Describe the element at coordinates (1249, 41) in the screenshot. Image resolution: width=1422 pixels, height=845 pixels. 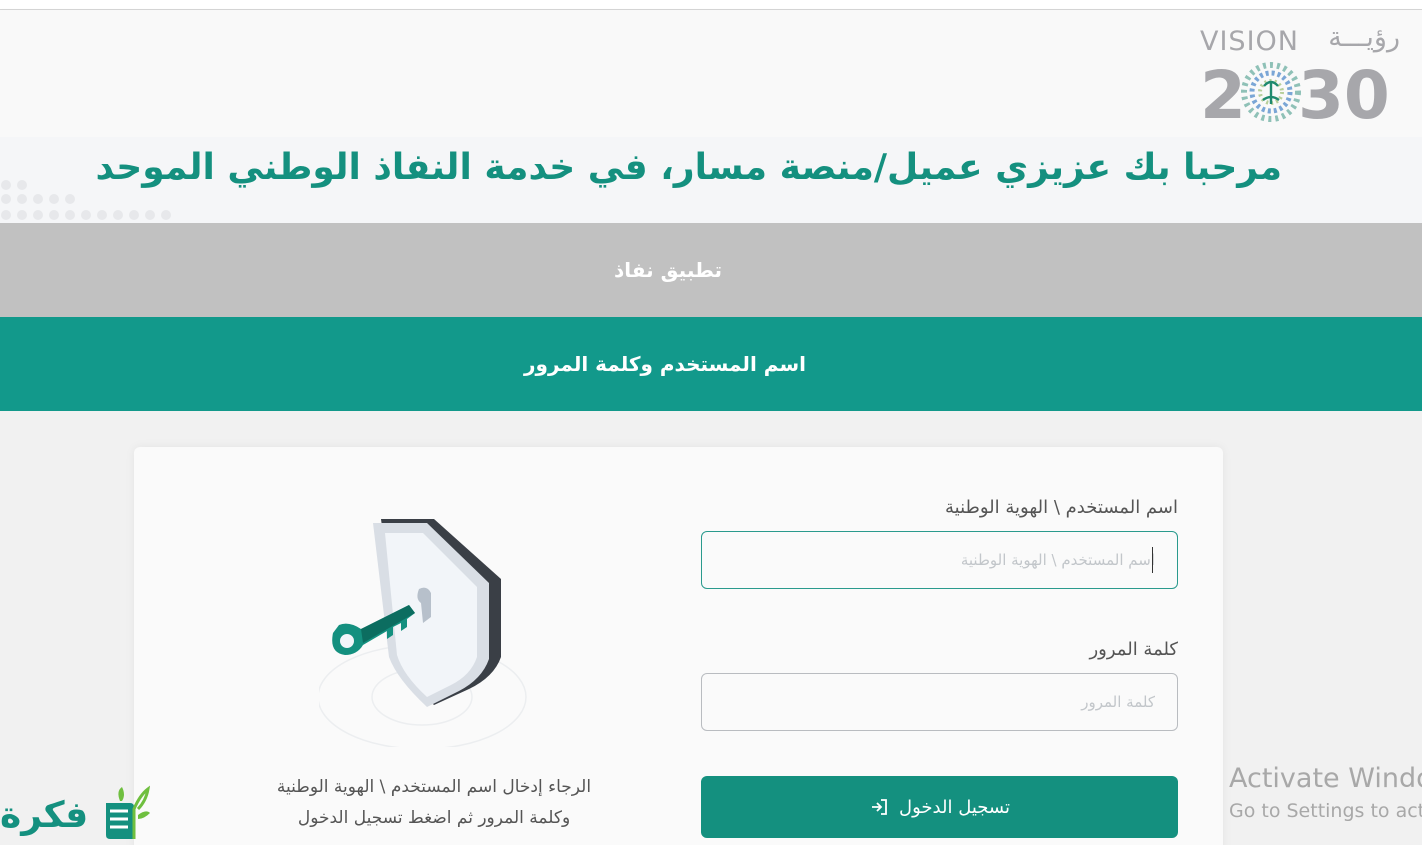
I see `vision-logo-word: VISION` at that location.